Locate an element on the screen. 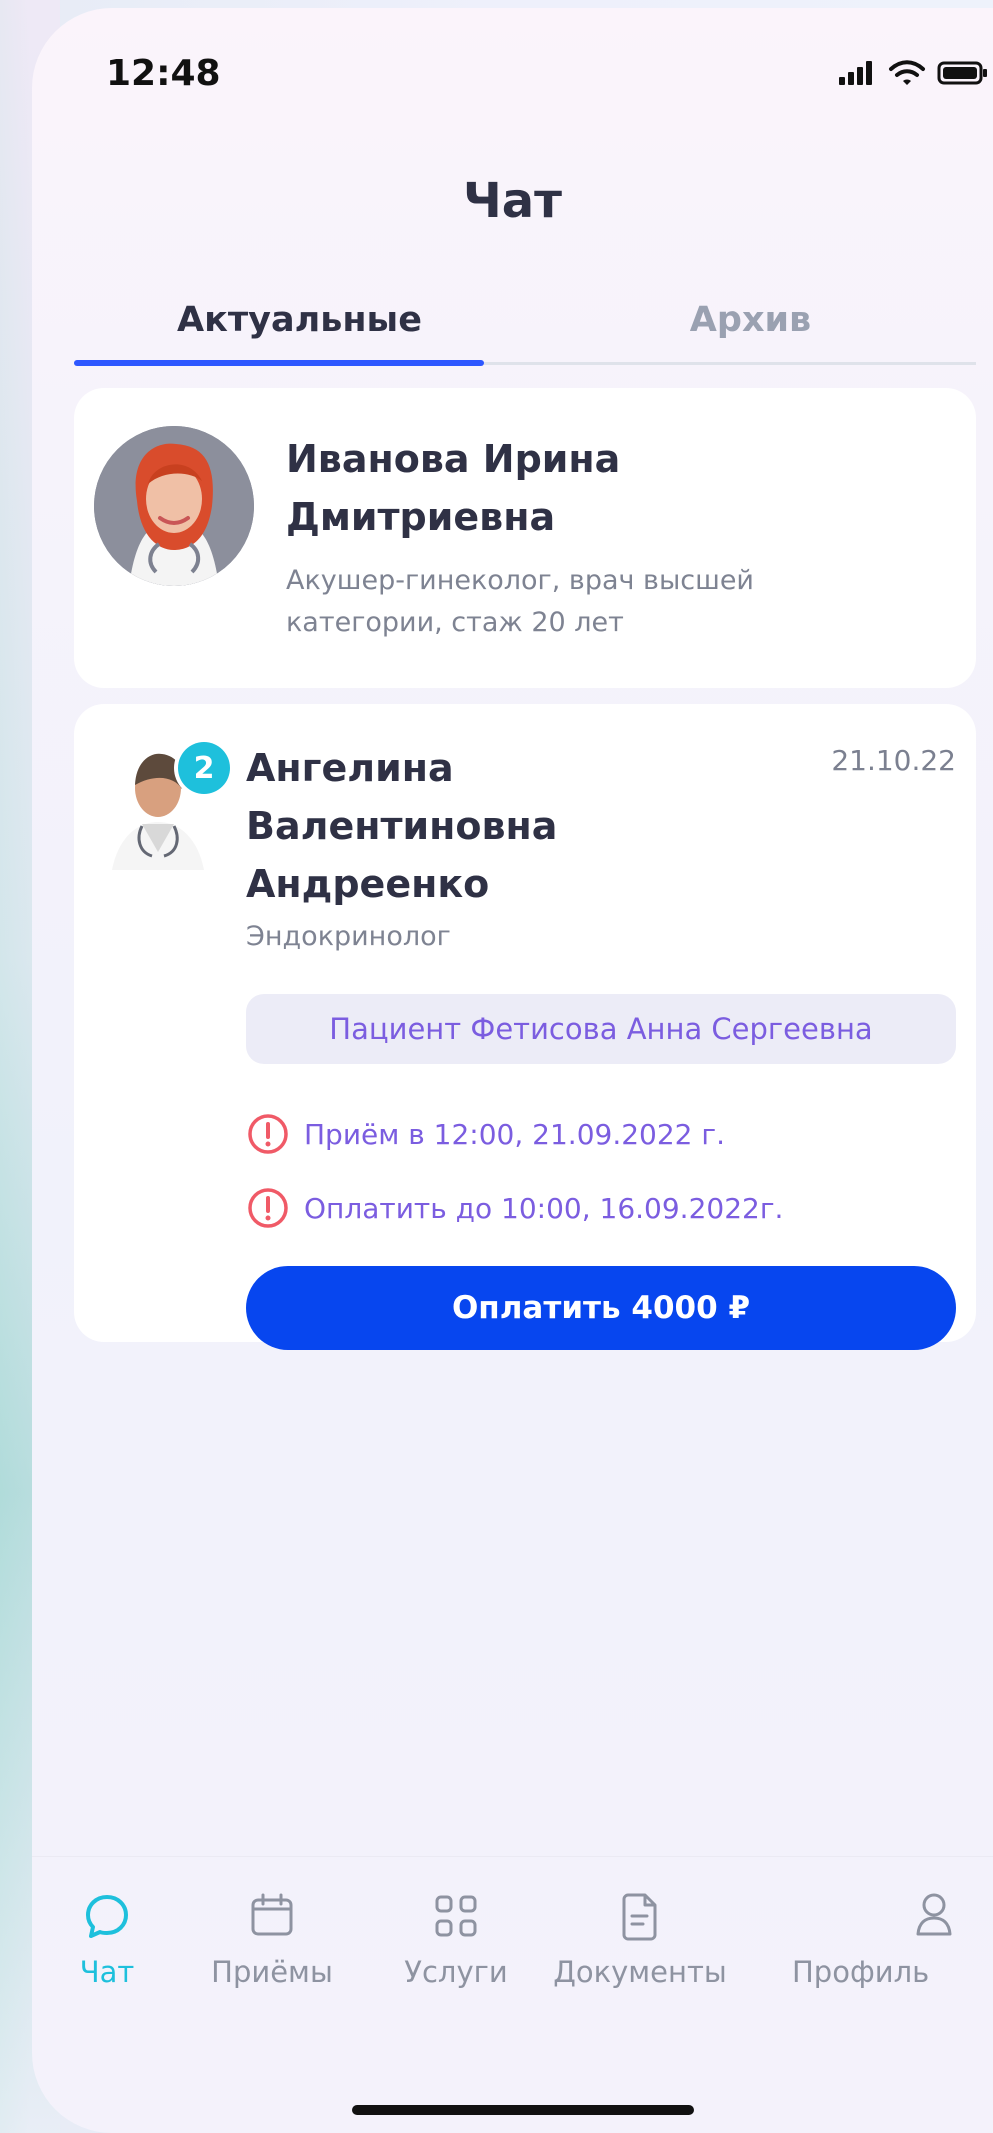 The width and height of the screenshot is (993, 2133). warning-text: Приём в 12:00, 21.09.2022 г. is located at coordinates (514, 1134).